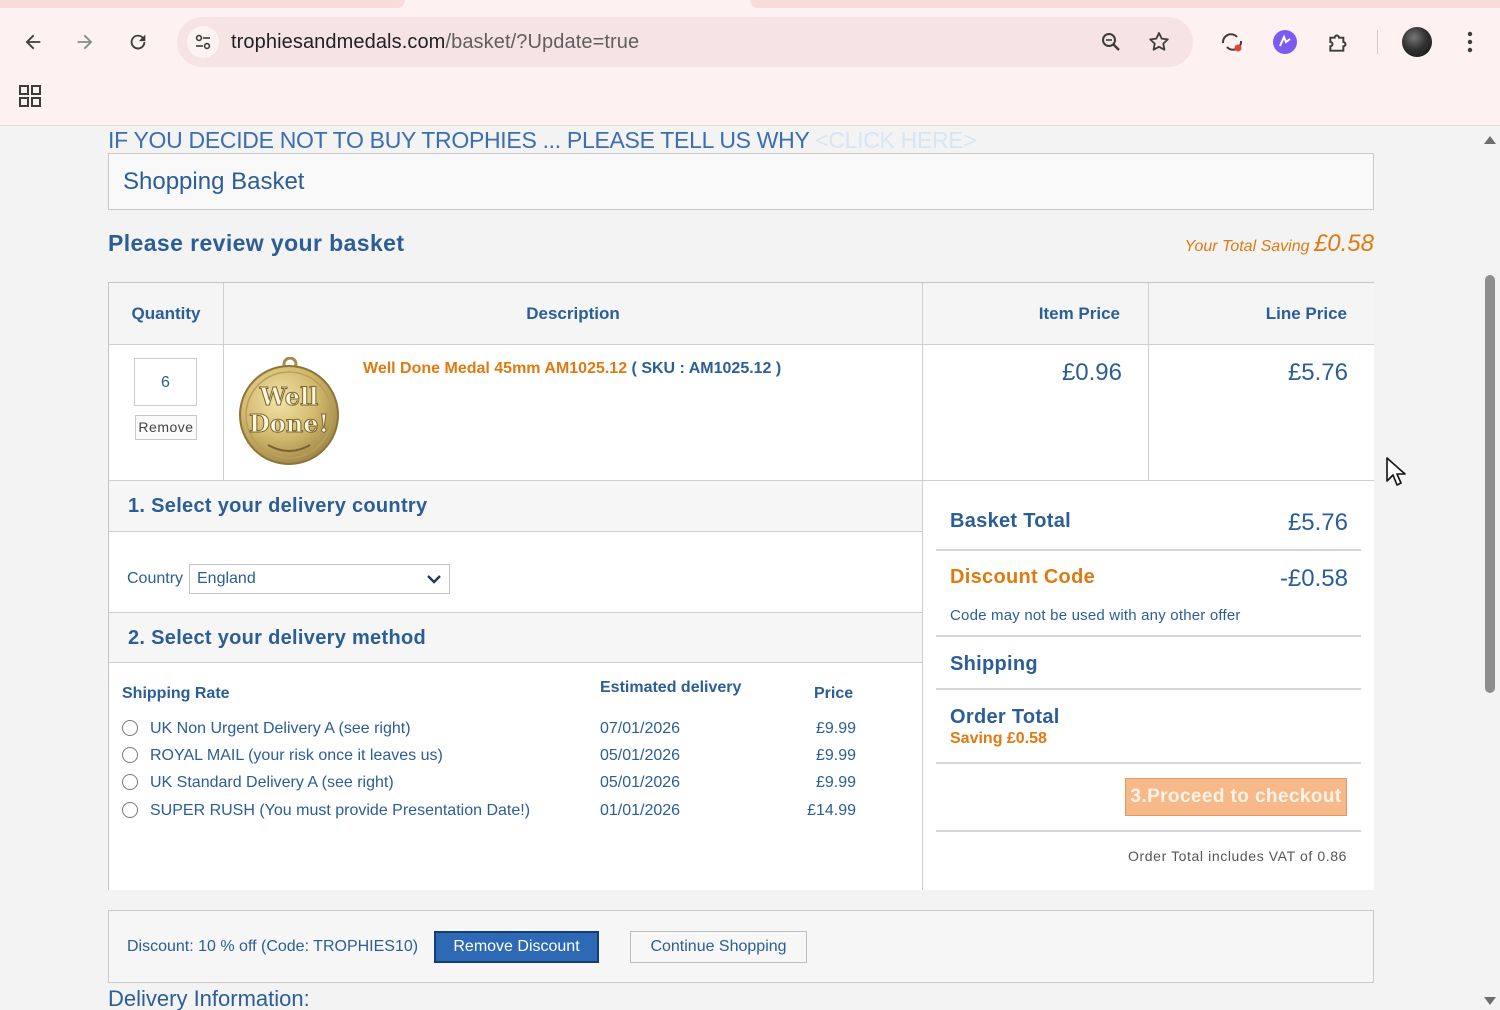 This screenshot has height=1010, width=1500. Describe the element at coordinates (166, 427) in the screenshot. I see `remove-item-button: Remove` at that location.